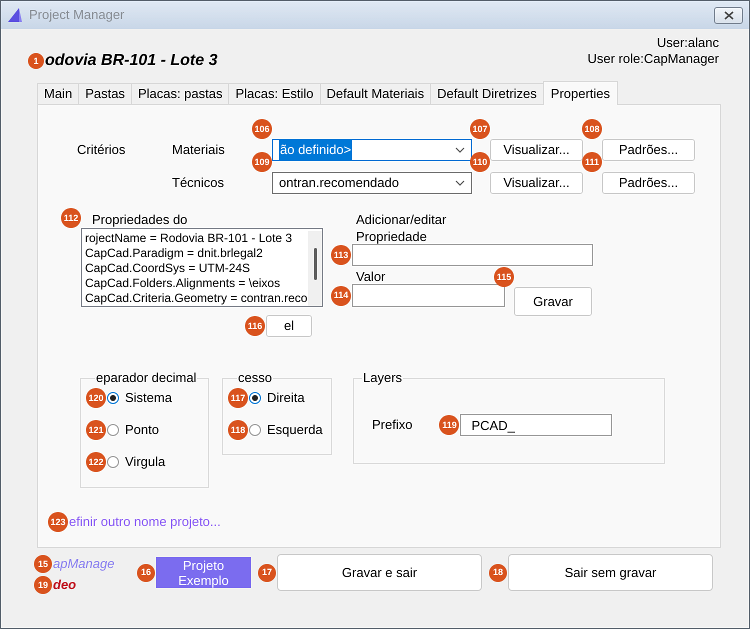 This screenshot has width=750, height=629. I want to click on field-label: Técnicos, so click(199, 183).